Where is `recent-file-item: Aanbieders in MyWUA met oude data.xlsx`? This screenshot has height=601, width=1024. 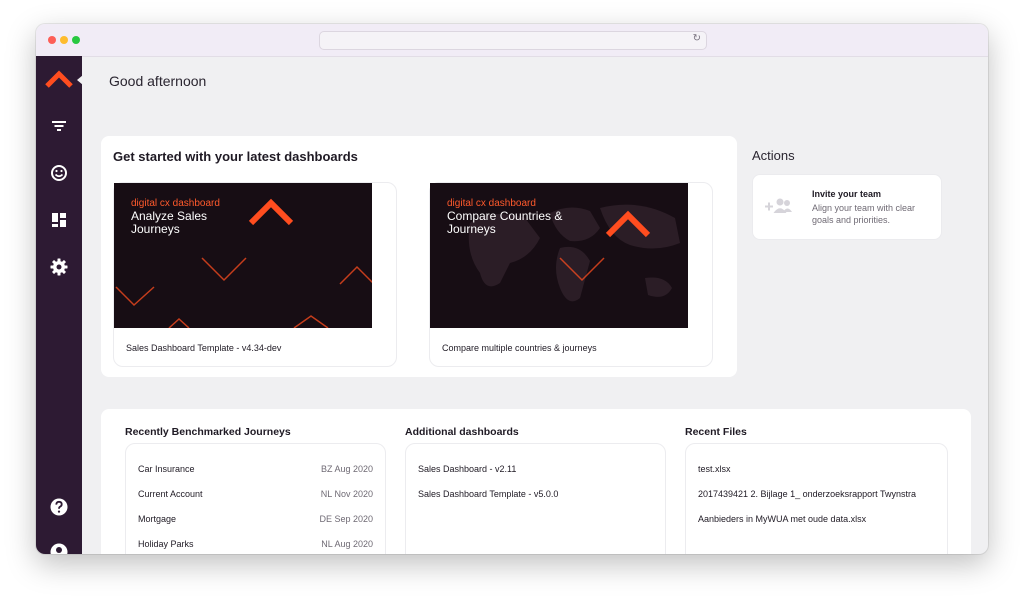
recent-file-item: Aanbieders in MyWUA met oude data.xlsx is located at coordinates (782, 519).